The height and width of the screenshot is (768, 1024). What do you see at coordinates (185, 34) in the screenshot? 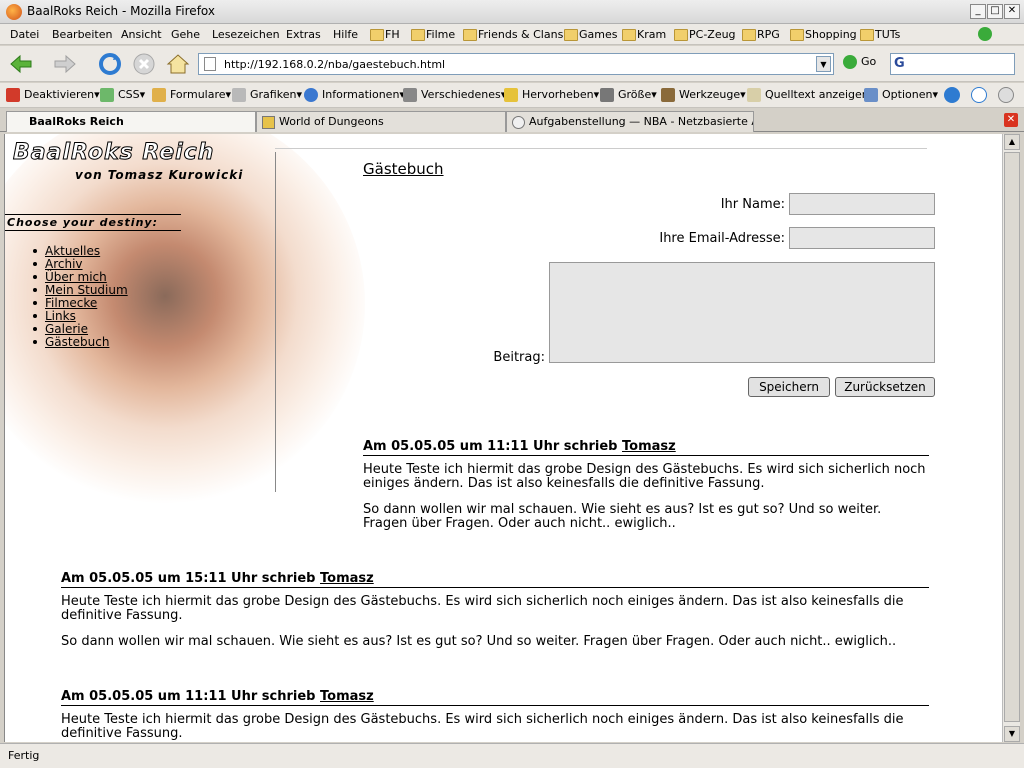
I see `menu-gehe: Gehe` at bounding box center [185, 34].